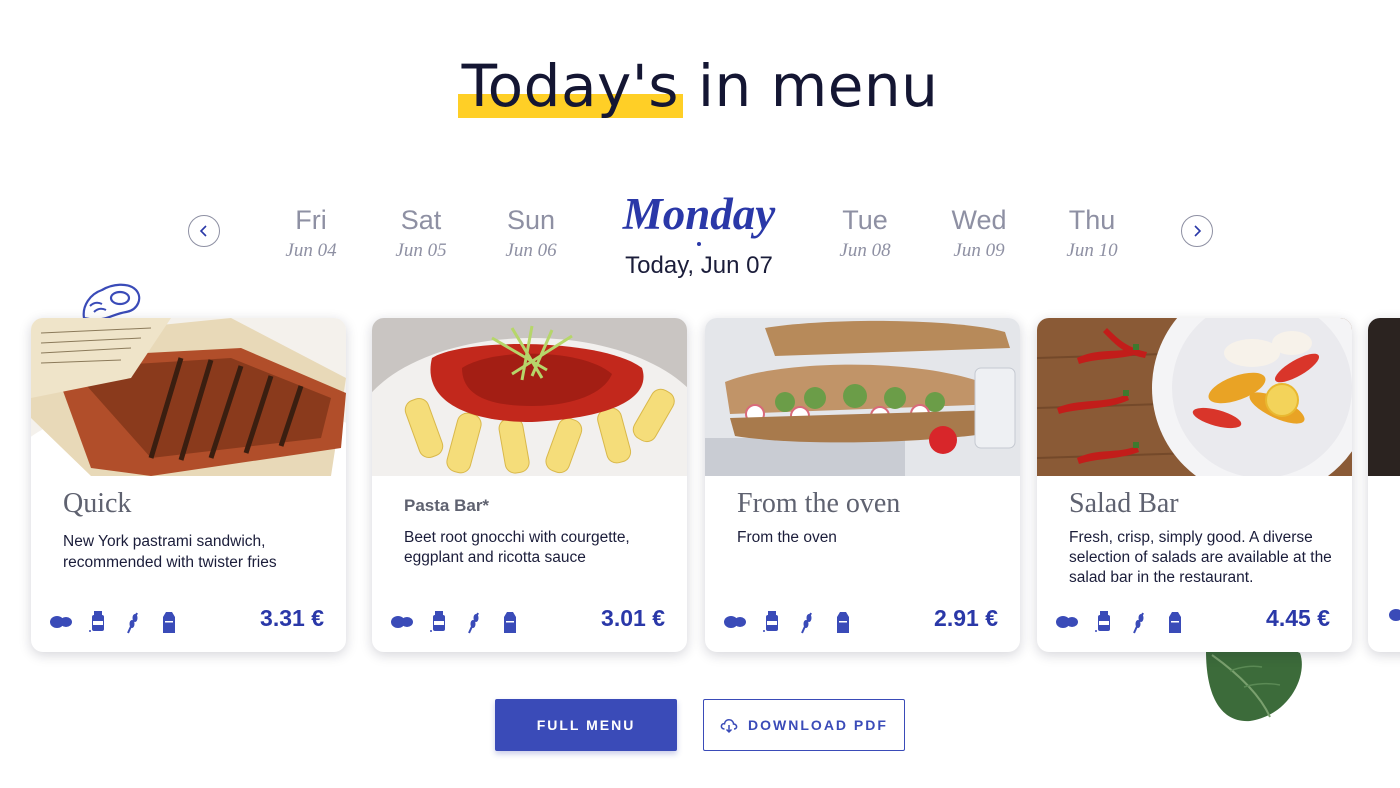 This screenshot has width=1400, height=788. I want to click on card-title: From the oven, so click(819, 503).